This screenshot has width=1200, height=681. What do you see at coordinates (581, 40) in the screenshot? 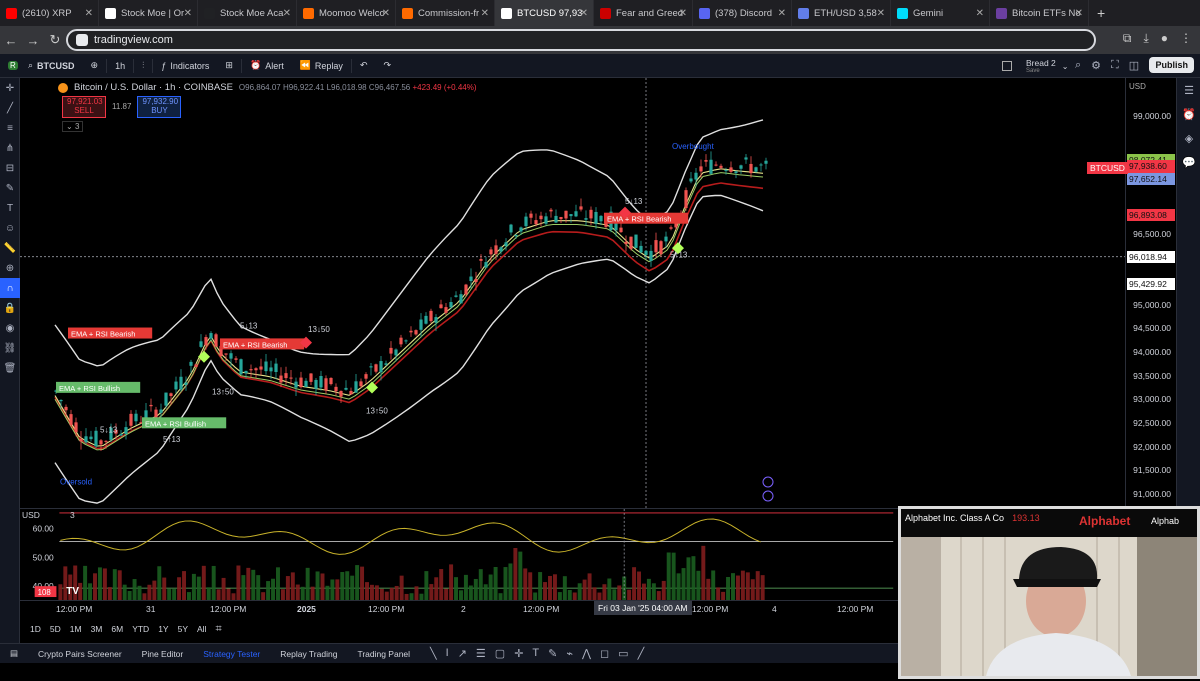
I see `url-field: tradingview.com` at bounding box center [581, 40].